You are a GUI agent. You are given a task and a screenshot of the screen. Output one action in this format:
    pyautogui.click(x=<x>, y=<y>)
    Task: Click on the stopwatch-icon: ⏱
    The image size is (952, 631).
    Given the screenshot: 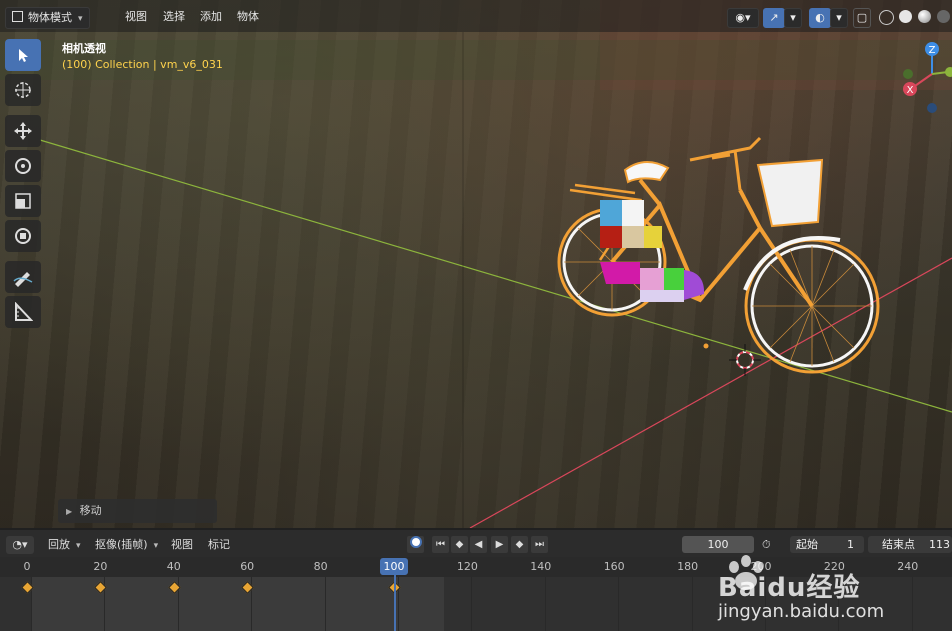 What is the action you would take?
    pyautogui.click(x=766, y=545)
    